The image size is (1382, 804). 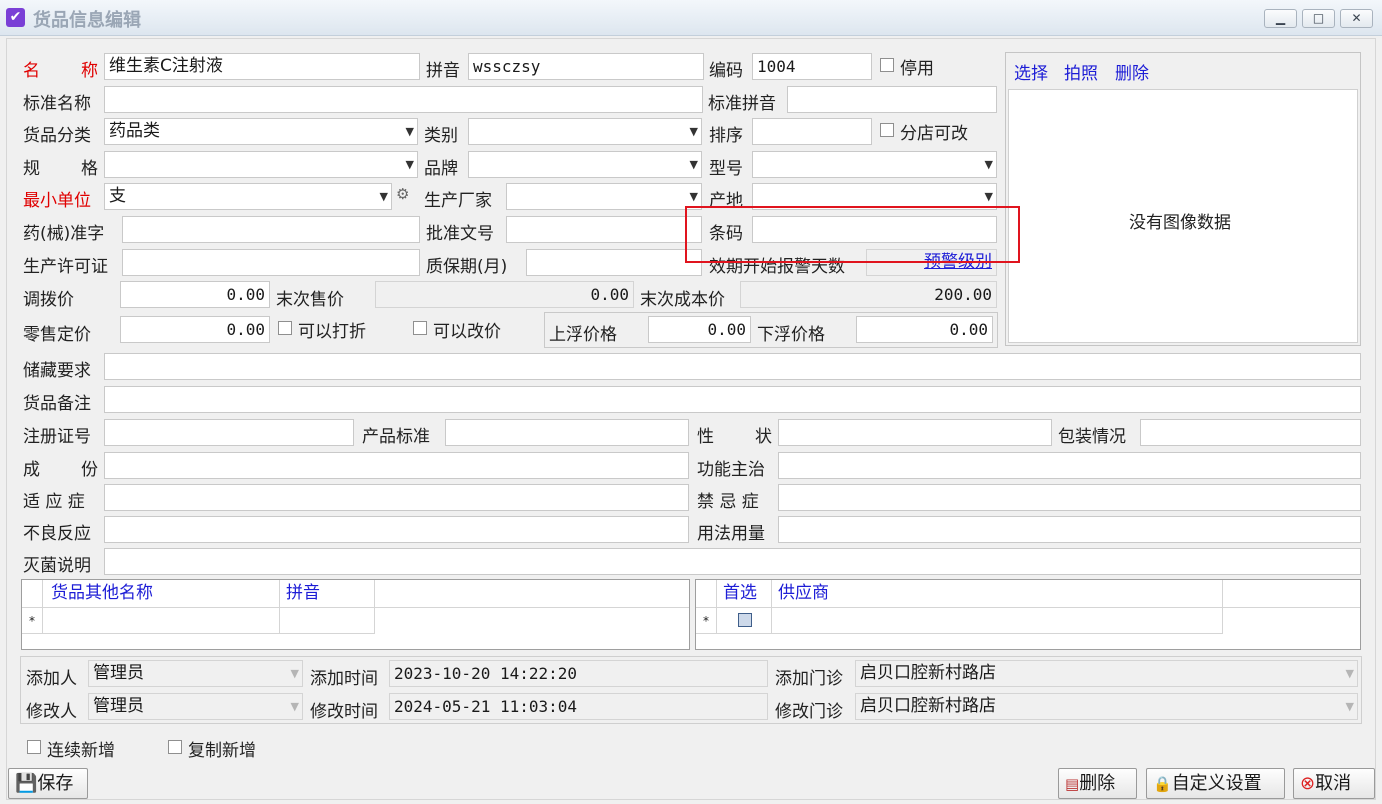 What do you see at coordinates (48, 300) in the screenshot?
I see `transfer-price-label: 调拨价` at bounding box center [48, 300].